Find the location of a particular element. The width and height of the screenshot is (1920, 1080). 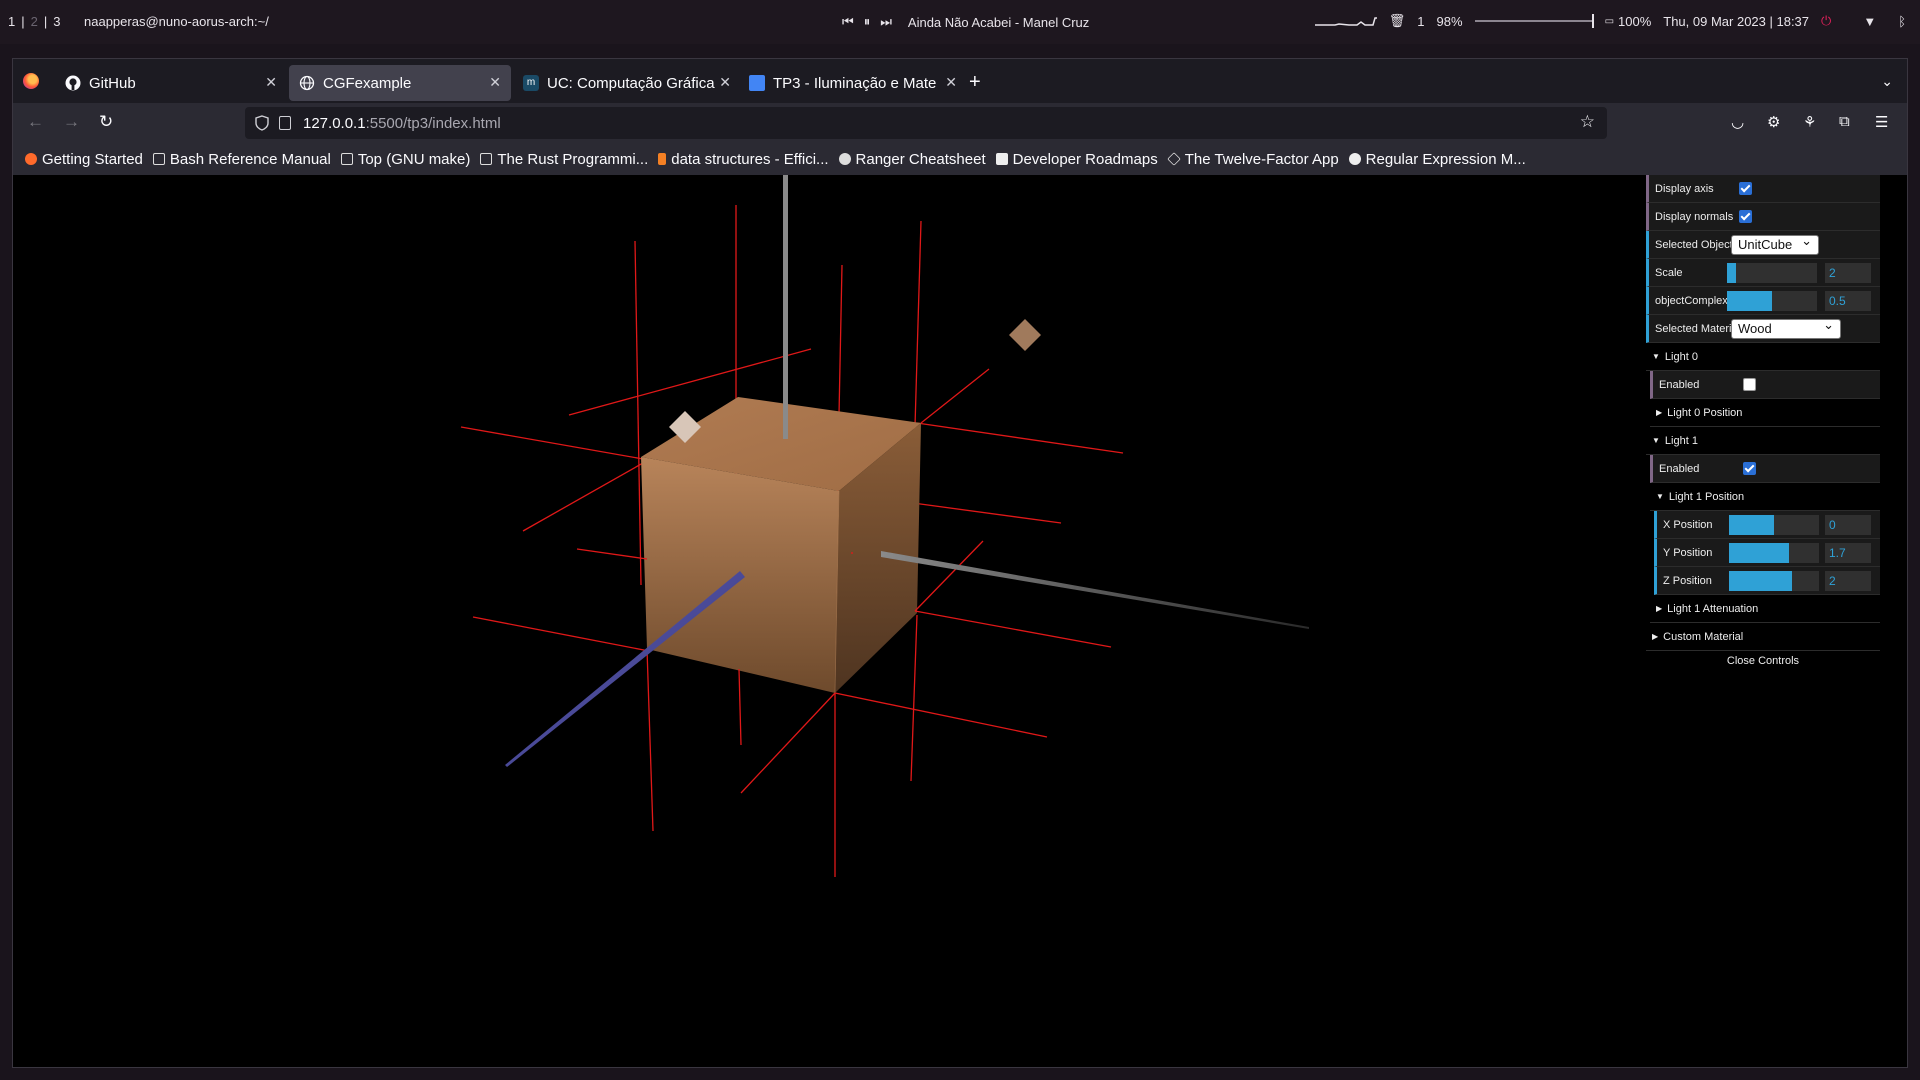

tab-uc-computacao-grafica: m UC: Computação Gráfica ✕ is located at coordinates (624, 83).